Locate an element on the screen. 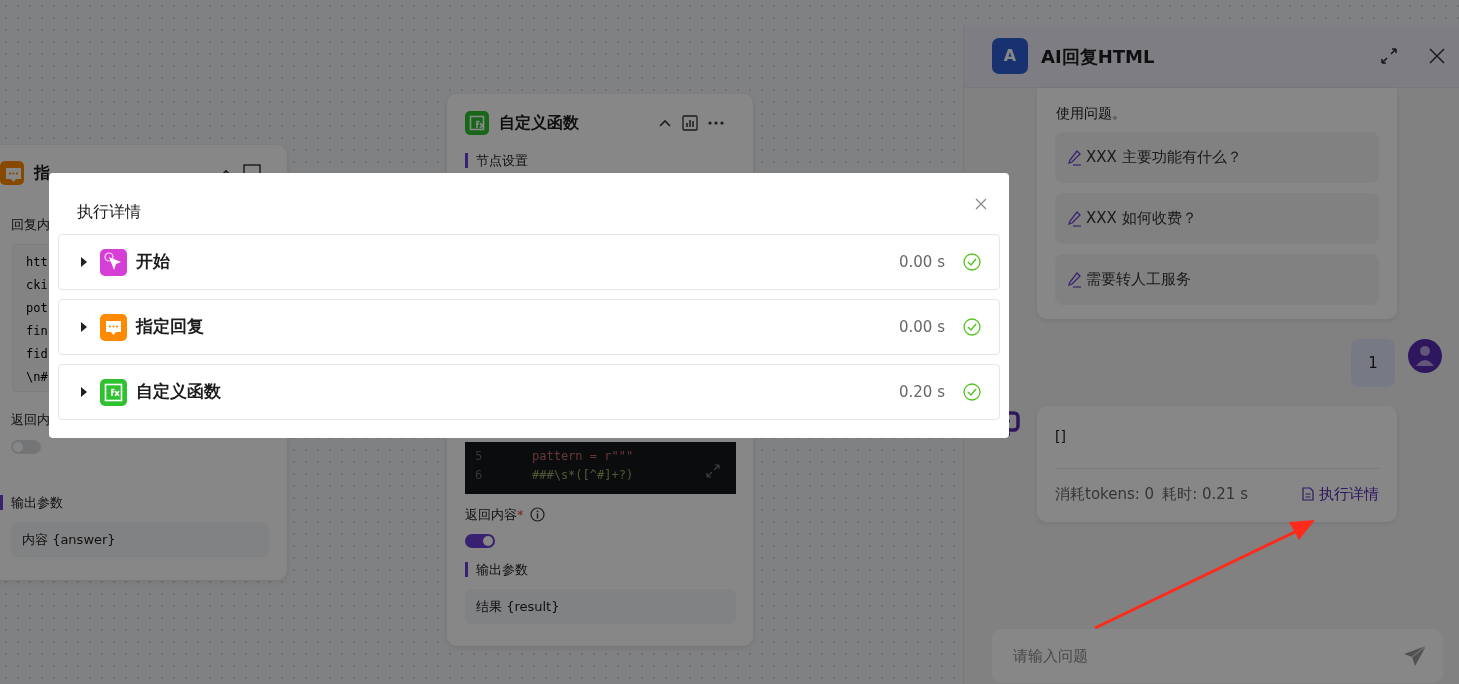  chart-icon is located at coordinates (690, 123).